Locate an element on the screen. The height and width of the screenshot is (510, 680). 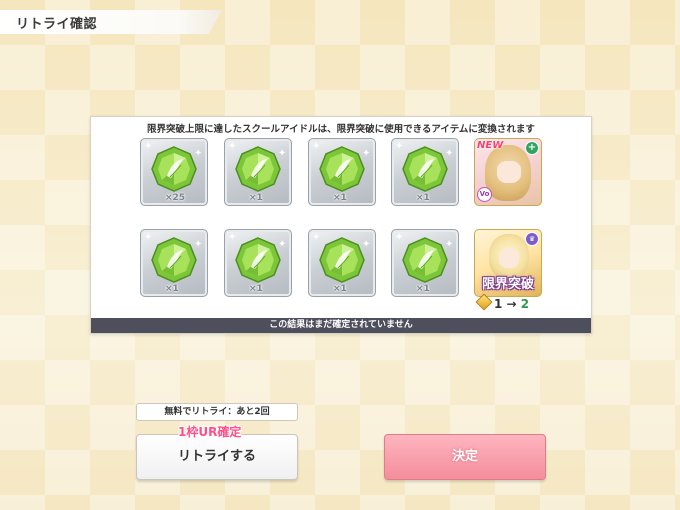
arrow-icon: → is located at coordinates (511, 304).